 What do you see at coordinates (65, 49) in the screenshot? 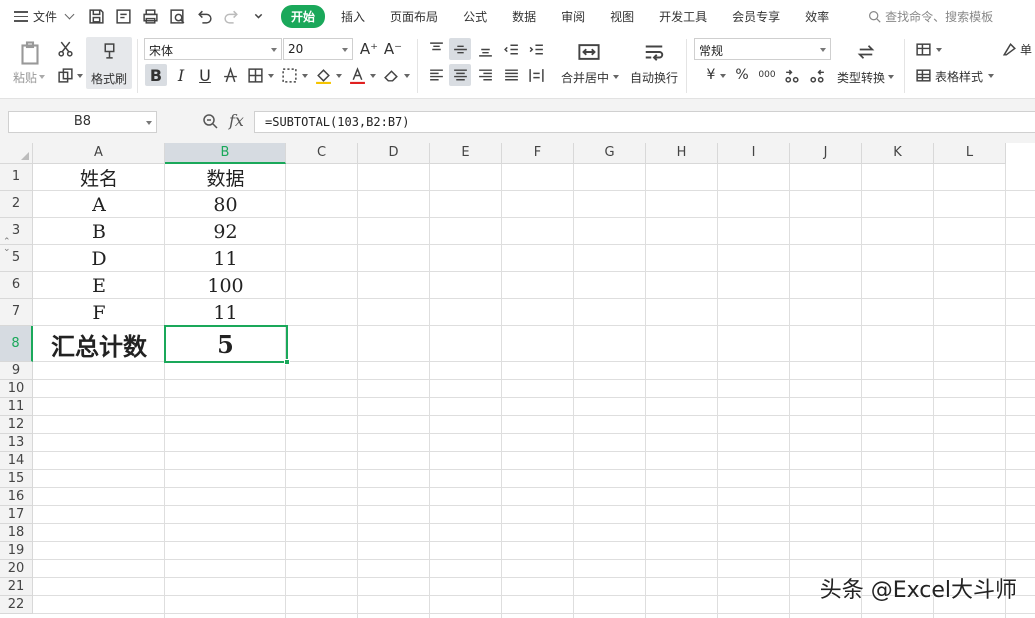
I see `cut-icon` at bounding box center [65, 49].